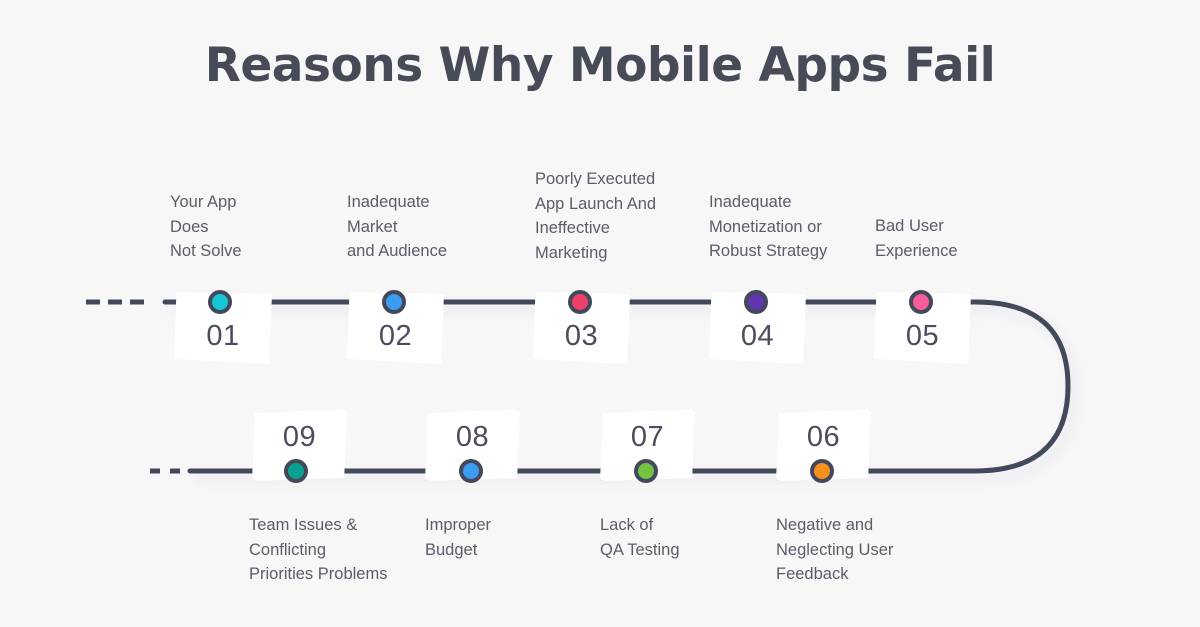  What do you see at coordinates (299, 437) in the screenshot?
I see `step-number: 09` at bounding box center [299, 437].